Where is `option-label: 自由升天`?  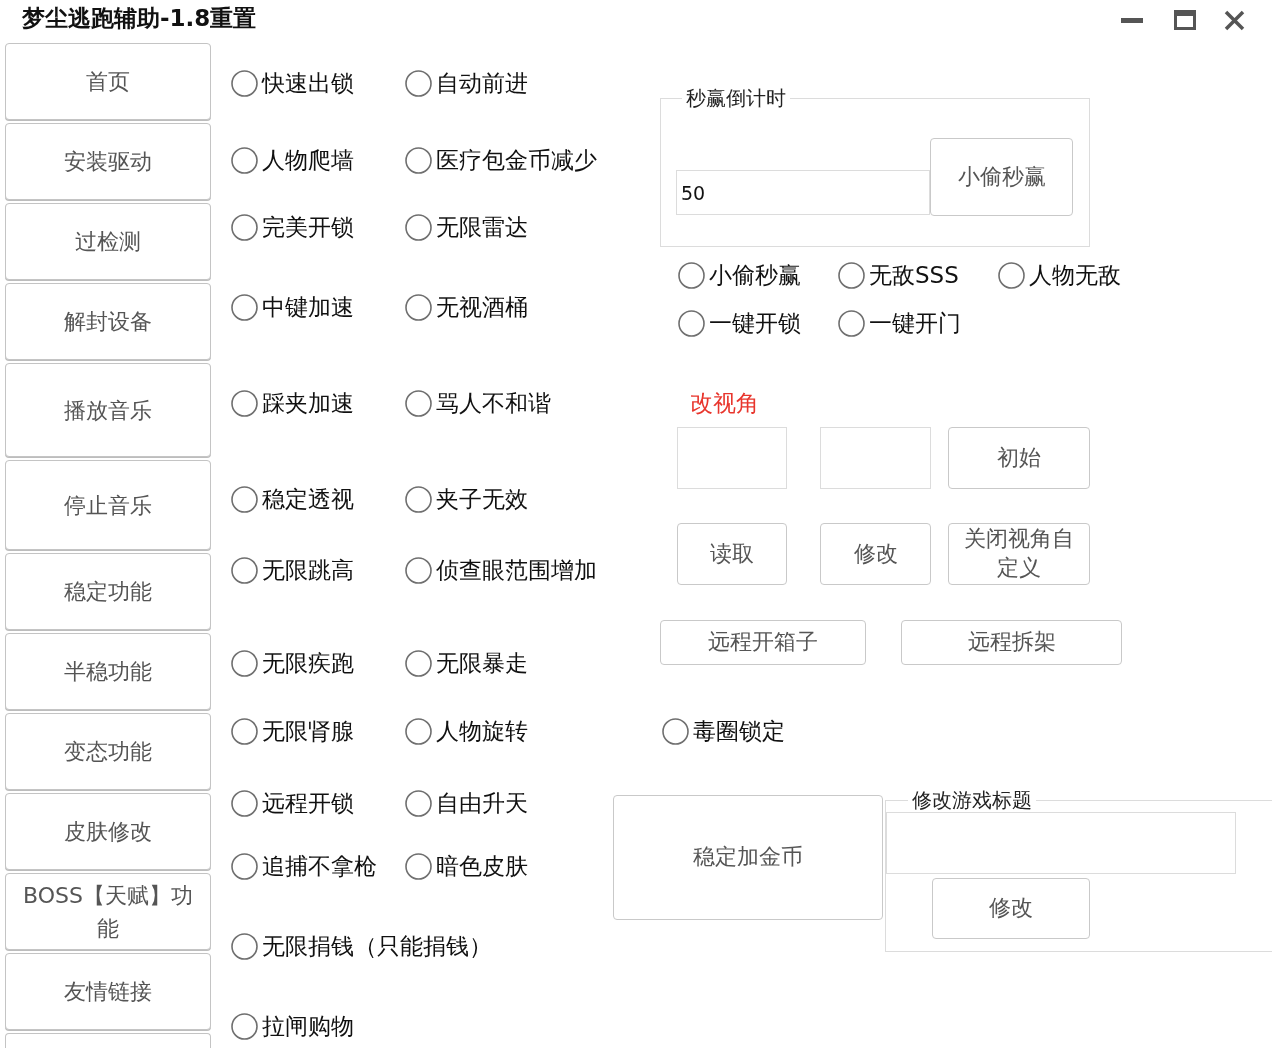 option-label: 自由升天 is located at coordinates (482, 803).